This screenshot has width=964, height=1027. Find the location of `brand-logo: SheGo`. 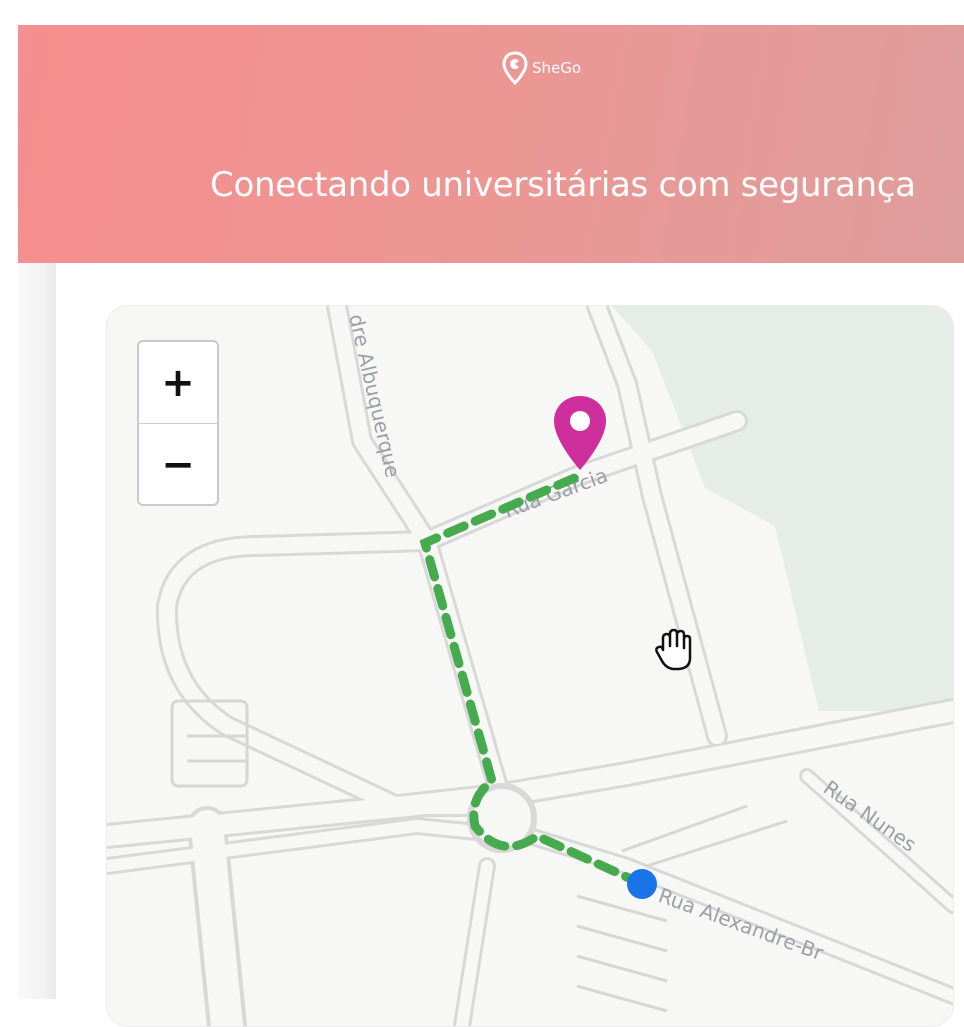

brand-logo: SheGo is located at coordinates (541, 68).